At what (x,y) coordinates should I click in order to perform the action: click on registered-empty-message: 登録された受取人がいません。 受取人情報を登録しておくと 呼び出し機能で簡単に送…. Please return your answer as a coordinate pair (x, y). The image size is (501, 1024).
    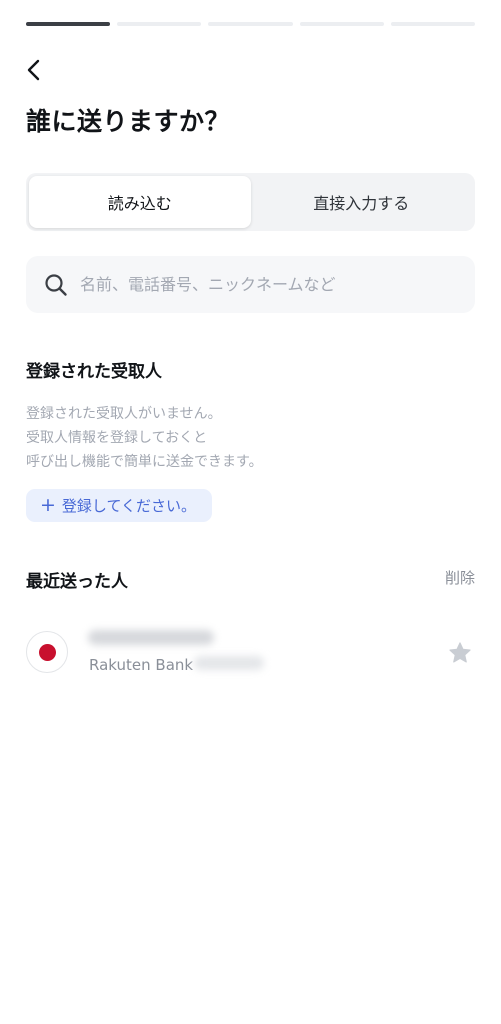
    Looking at the image, I should click on (144, 438).